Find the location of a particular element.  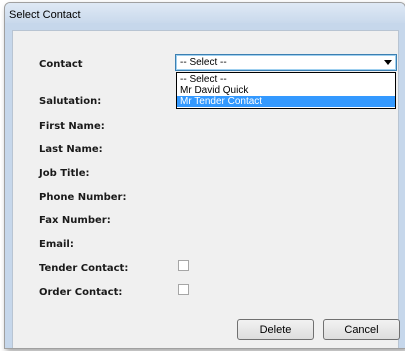

first-name-label: First Name: is located at coordinates (72, 126).